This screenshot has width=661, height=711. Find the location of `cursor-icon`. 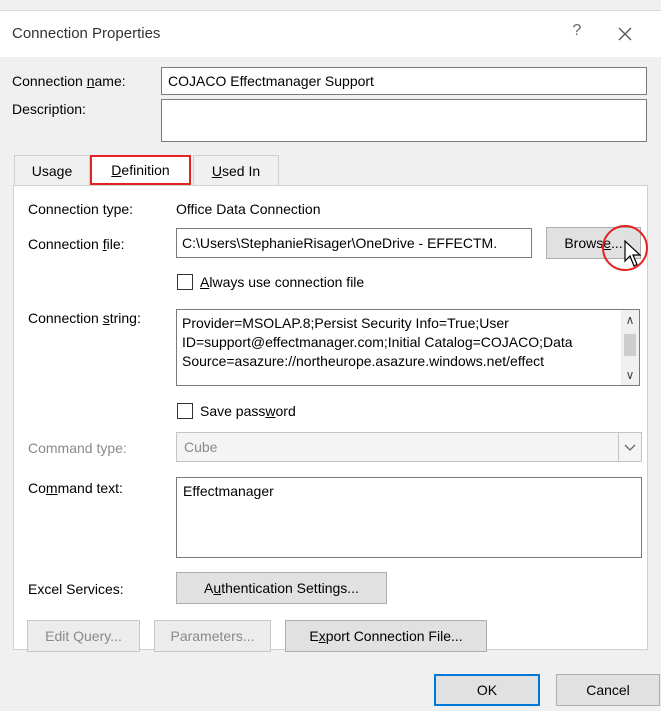

cursor-icon is located at coordinates (634, 255).